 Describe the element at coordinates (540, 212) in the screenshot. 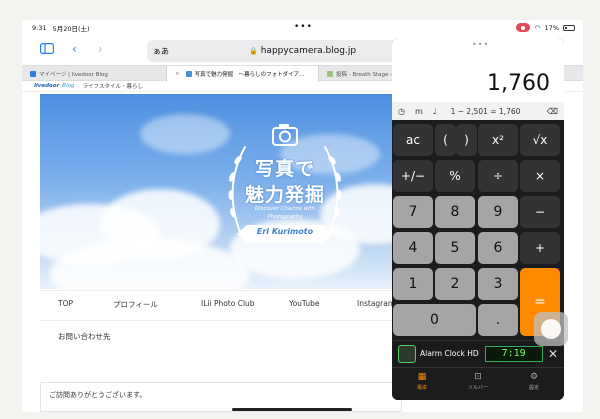

I see `key-minus: −` at that location.